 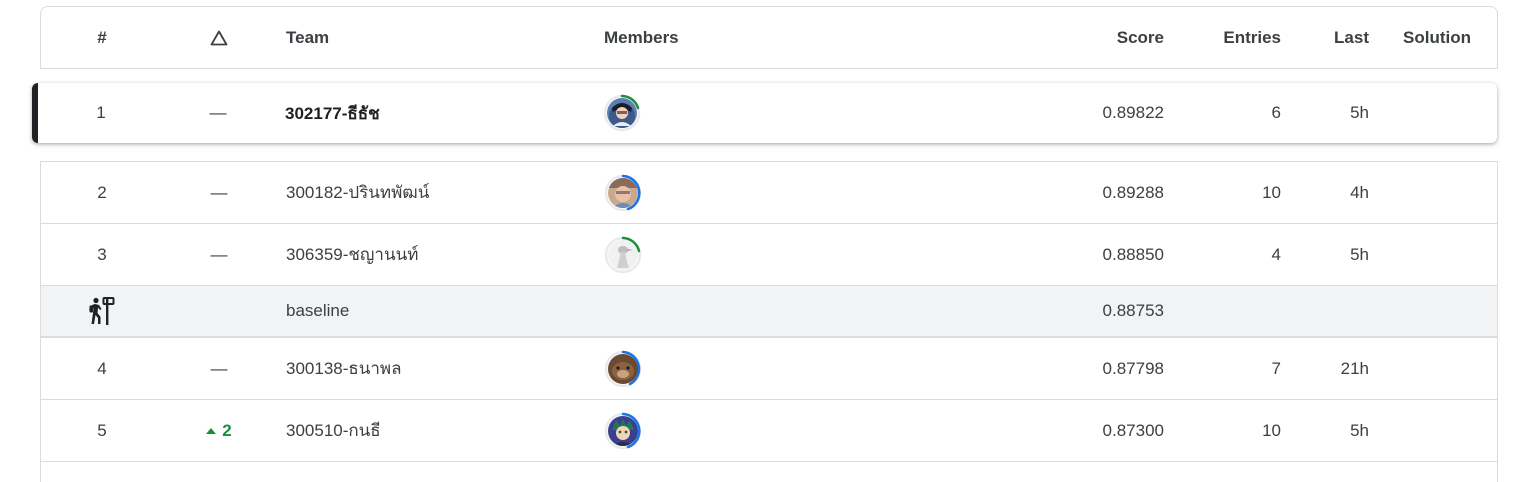 I want to click on team-name: 300510-กนธี, so click(x=333, y=430).